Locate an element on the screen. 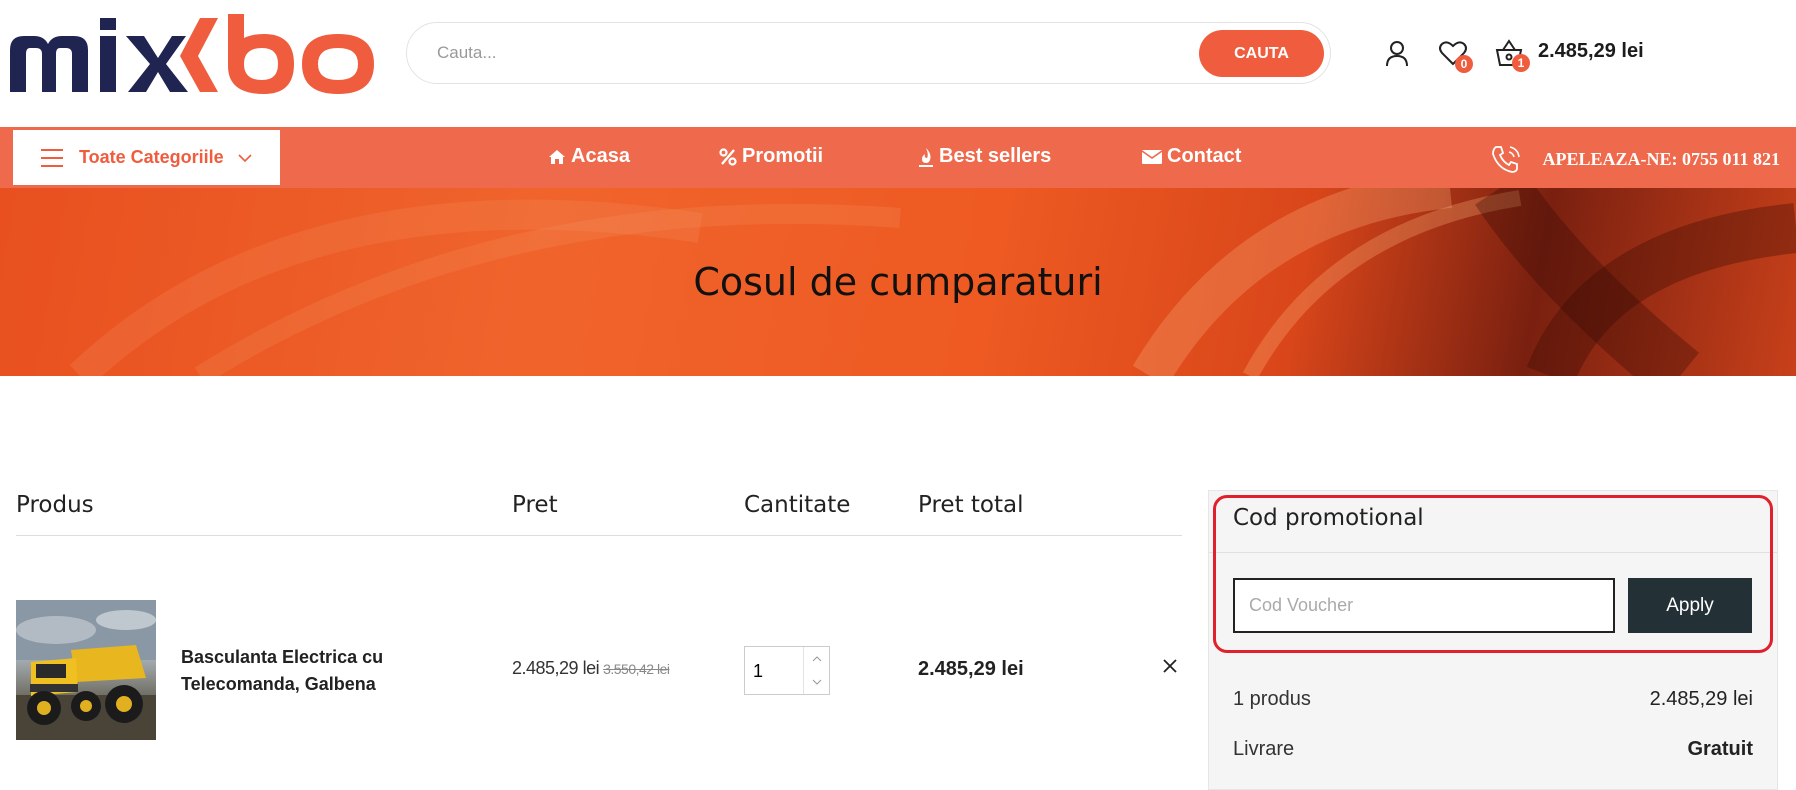 The width and height of the screenshot is (1796, 790). nav-item-label: Promotii is located at coordinates (783, 156).